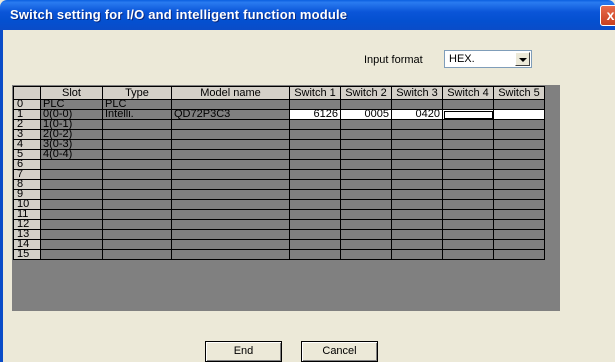 The image size is (615, 362). What do you see at coordinates (27, 114) in the screenshot?
I see `row-number: 1` at bounding box center [27, 114].